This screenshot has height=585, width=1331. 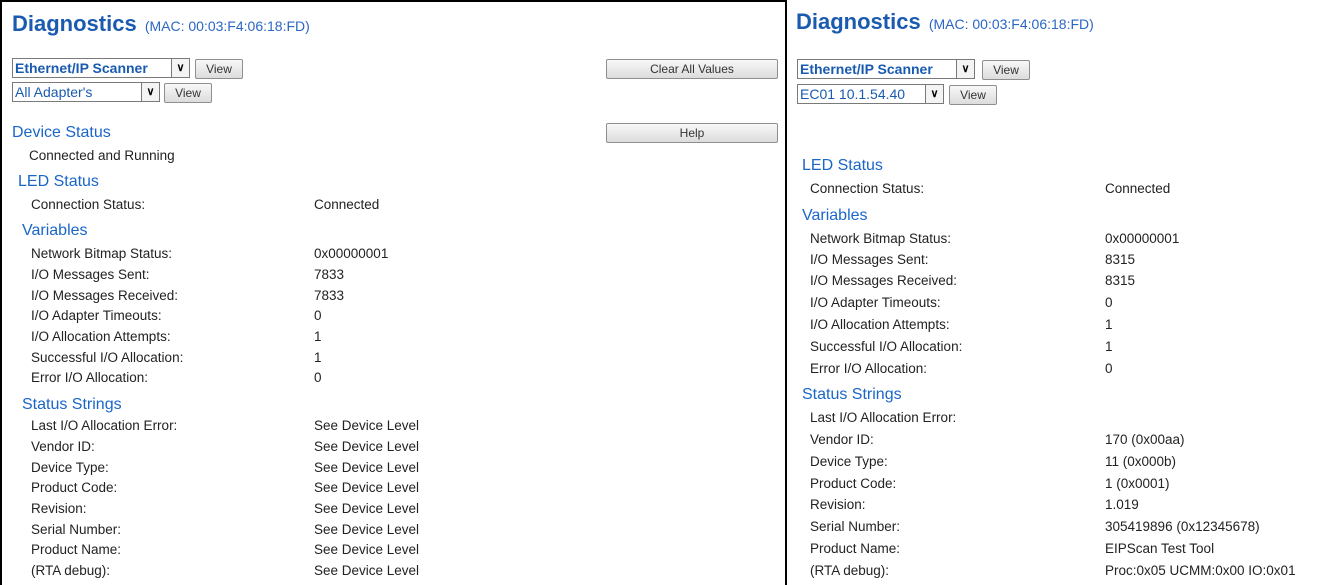 What do you see at coordinates (1145, 439) in the screenshot?
I see `status-value: 170 (0x00aa)` at bounding box center [1145, 439].